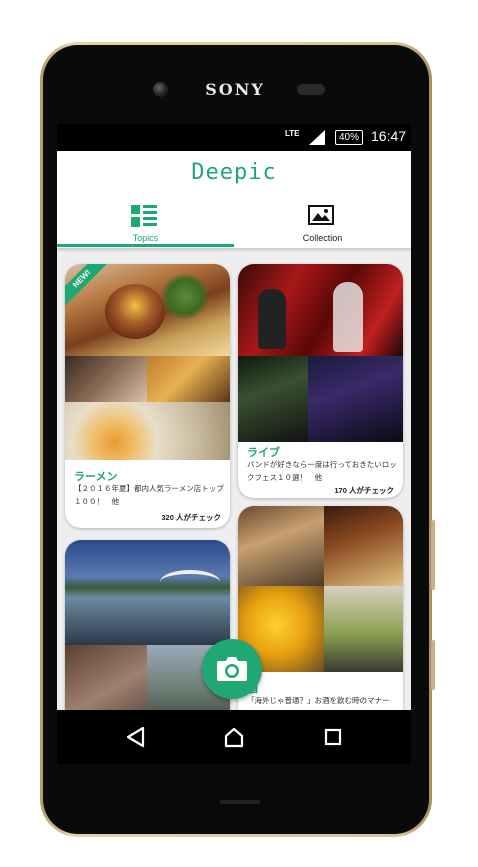 This screenshot has width=478, height=867. Describe the element at coordinates (145, 238) in the screenshot. I see `tab-topics-label: Topics` at that location.